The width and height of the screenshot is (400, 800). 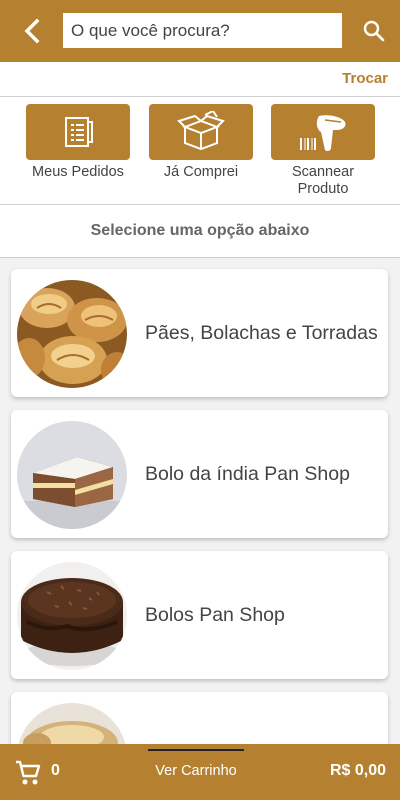 What do you see at coordinates (261, 332) in the screenshot?
I see `category-label: Pães, Bolachas e Torradas` at bounding box center [261, 332].